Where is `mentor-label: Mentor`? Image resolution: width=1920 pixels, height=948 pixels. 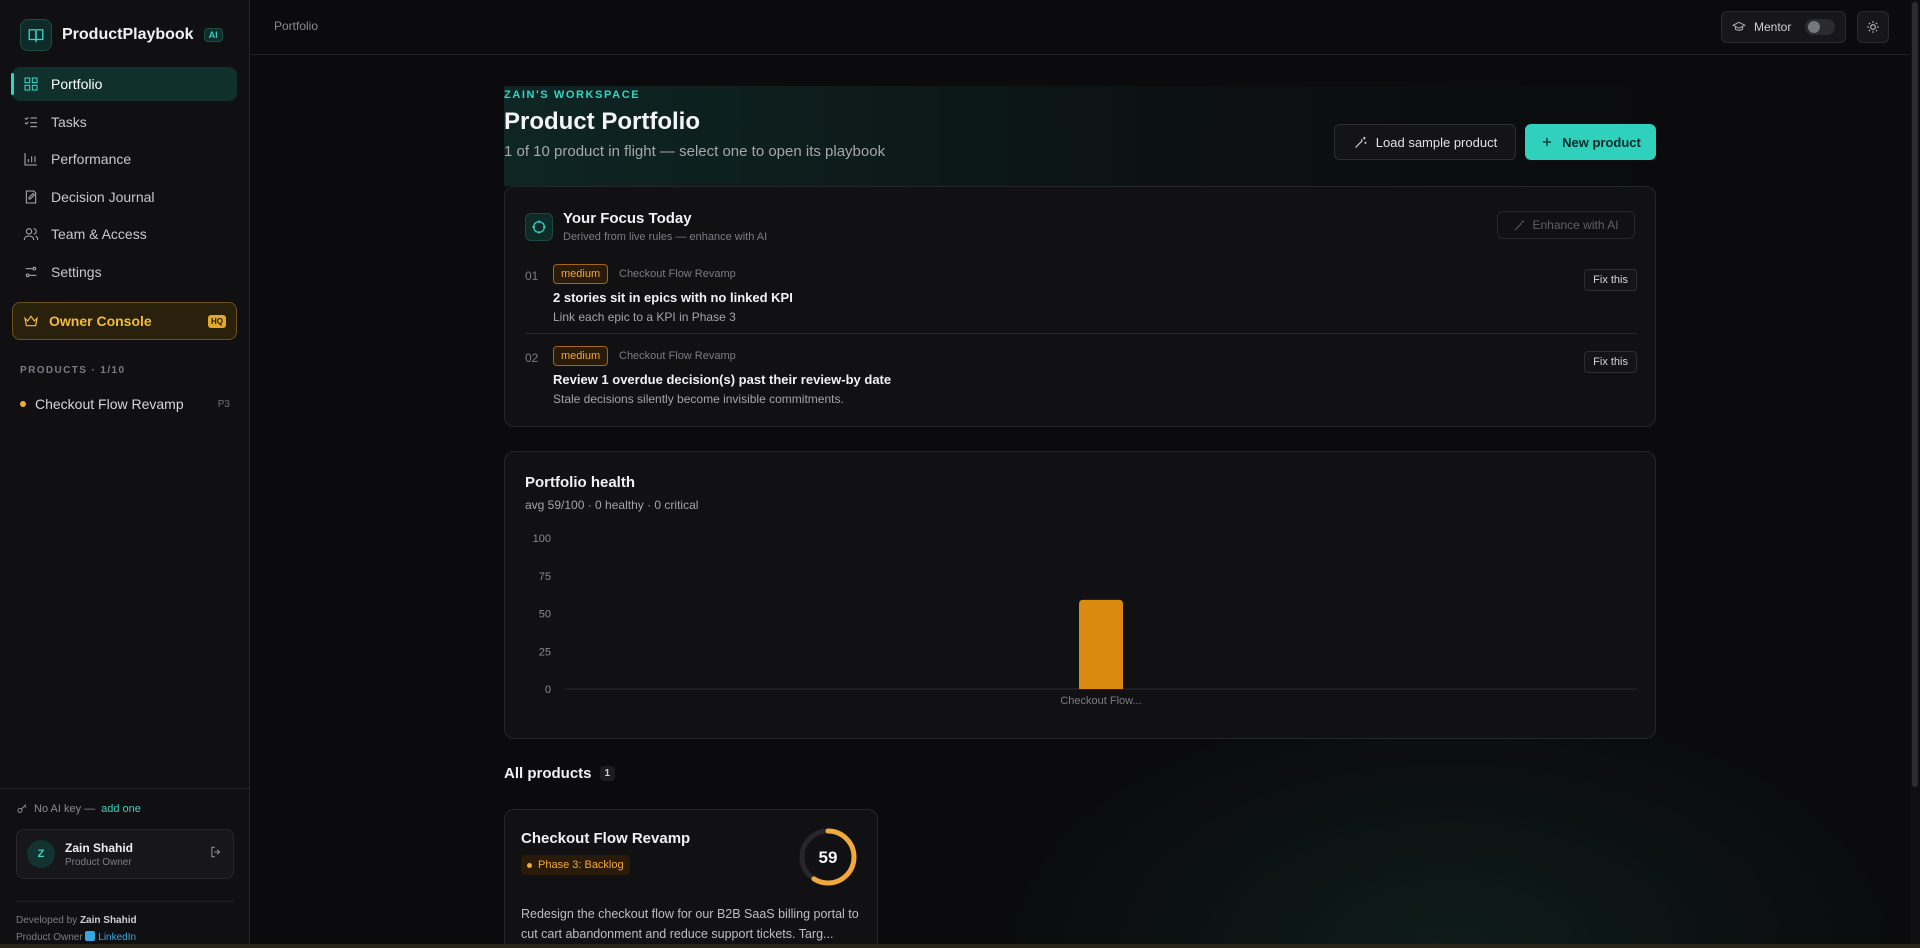 mentor-label: Mentor is located at coordinates (1773, 27).